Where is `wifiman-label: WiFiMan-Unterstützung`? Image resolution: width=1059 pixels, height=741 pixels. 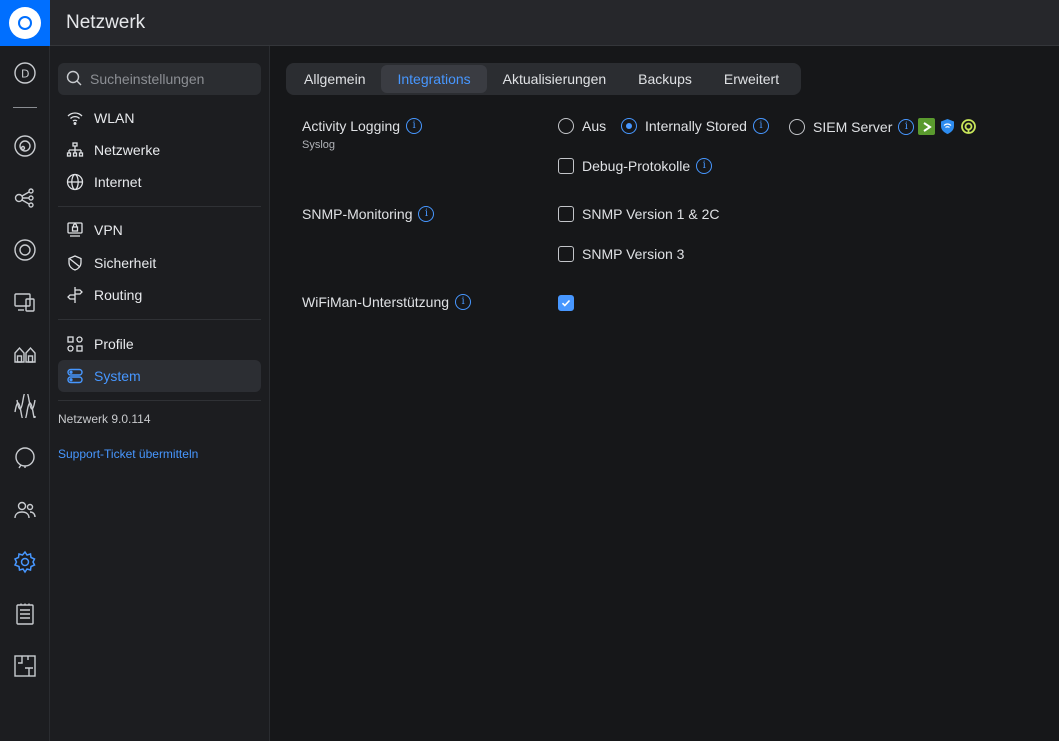 wifiman-label: WiFiMan-Unterstützung is located at coordinates (376, 302).